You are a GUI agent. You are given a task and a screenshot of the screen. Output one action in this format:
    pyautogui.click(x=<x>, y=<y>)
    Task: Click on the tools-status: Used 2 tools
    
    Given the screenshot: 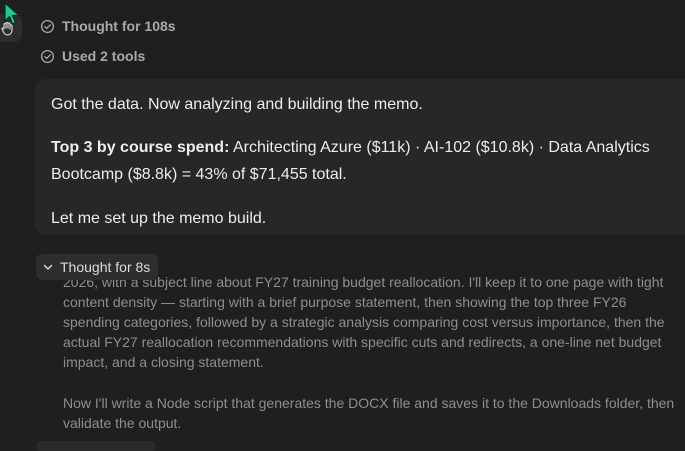 What is the action you would take?
    pyautogui.click(x=92, y=56)
    